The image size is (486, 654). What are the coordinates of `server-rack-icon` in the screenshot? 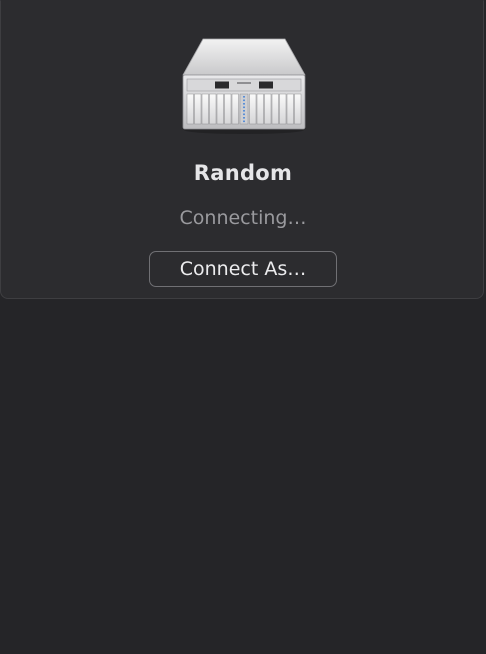 It's located at (244, 86).